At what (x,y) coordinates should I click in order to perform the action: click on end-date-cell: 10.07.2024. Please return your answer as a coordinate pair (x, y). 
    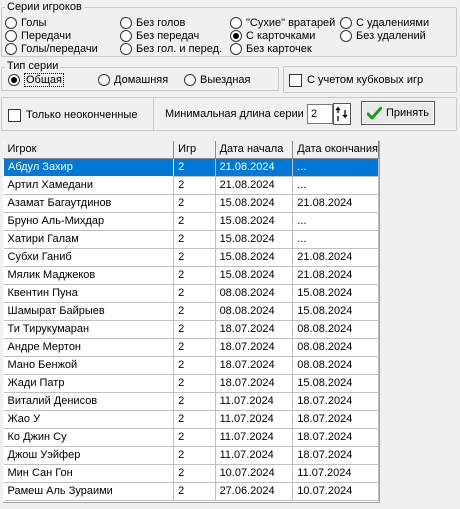
    Looking at the image, I should click on (335, 491).